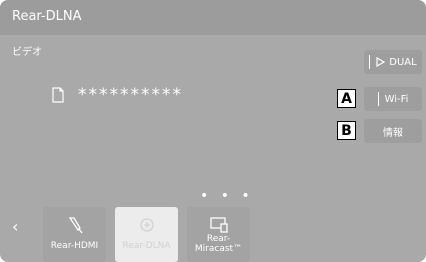  I want to click on header-bar: Rear-DLNA, so click(213, 17).